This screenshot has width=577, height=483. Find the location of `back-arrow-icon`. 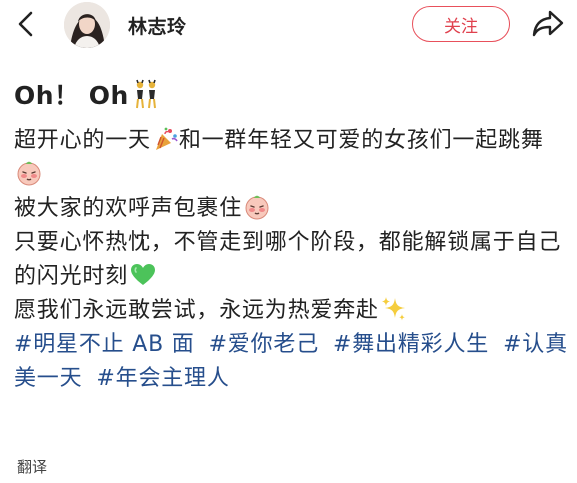

back-arrow-icon is located at coordinates (25, 24).